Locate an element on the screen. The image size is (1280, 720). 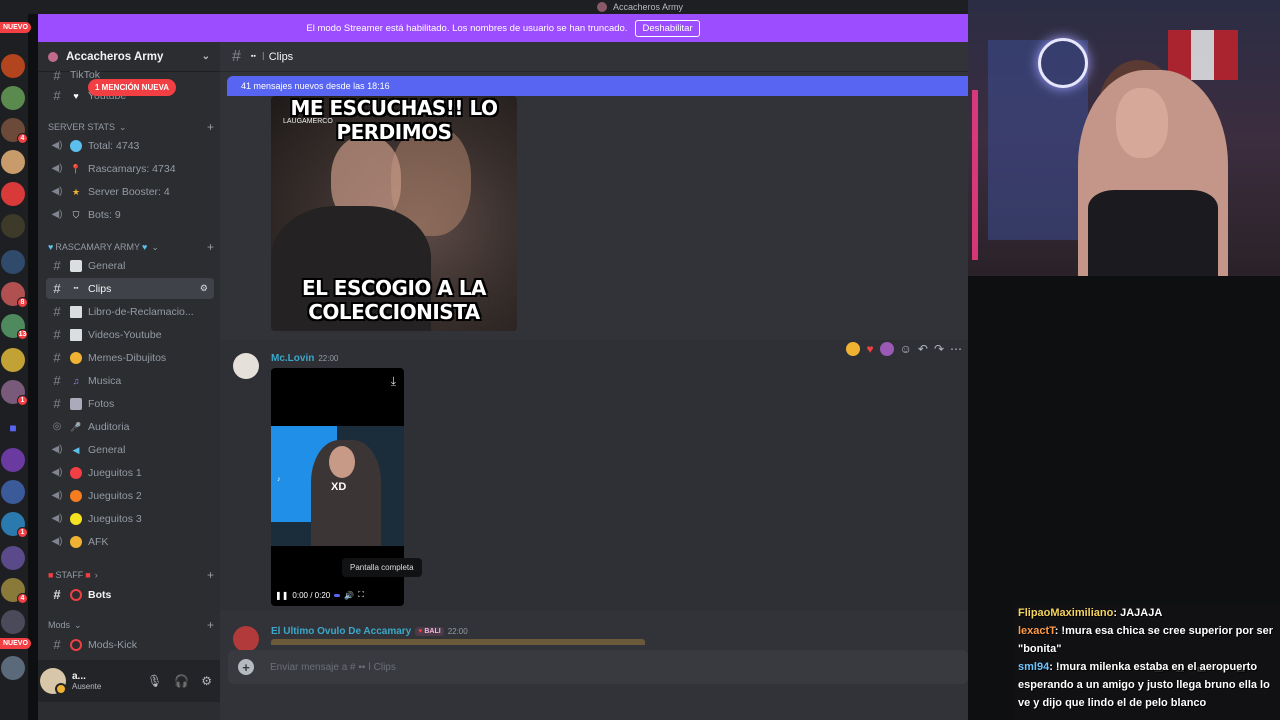
message-author: Mc.Lovin 22:00 is located at coordinates (304, 358).